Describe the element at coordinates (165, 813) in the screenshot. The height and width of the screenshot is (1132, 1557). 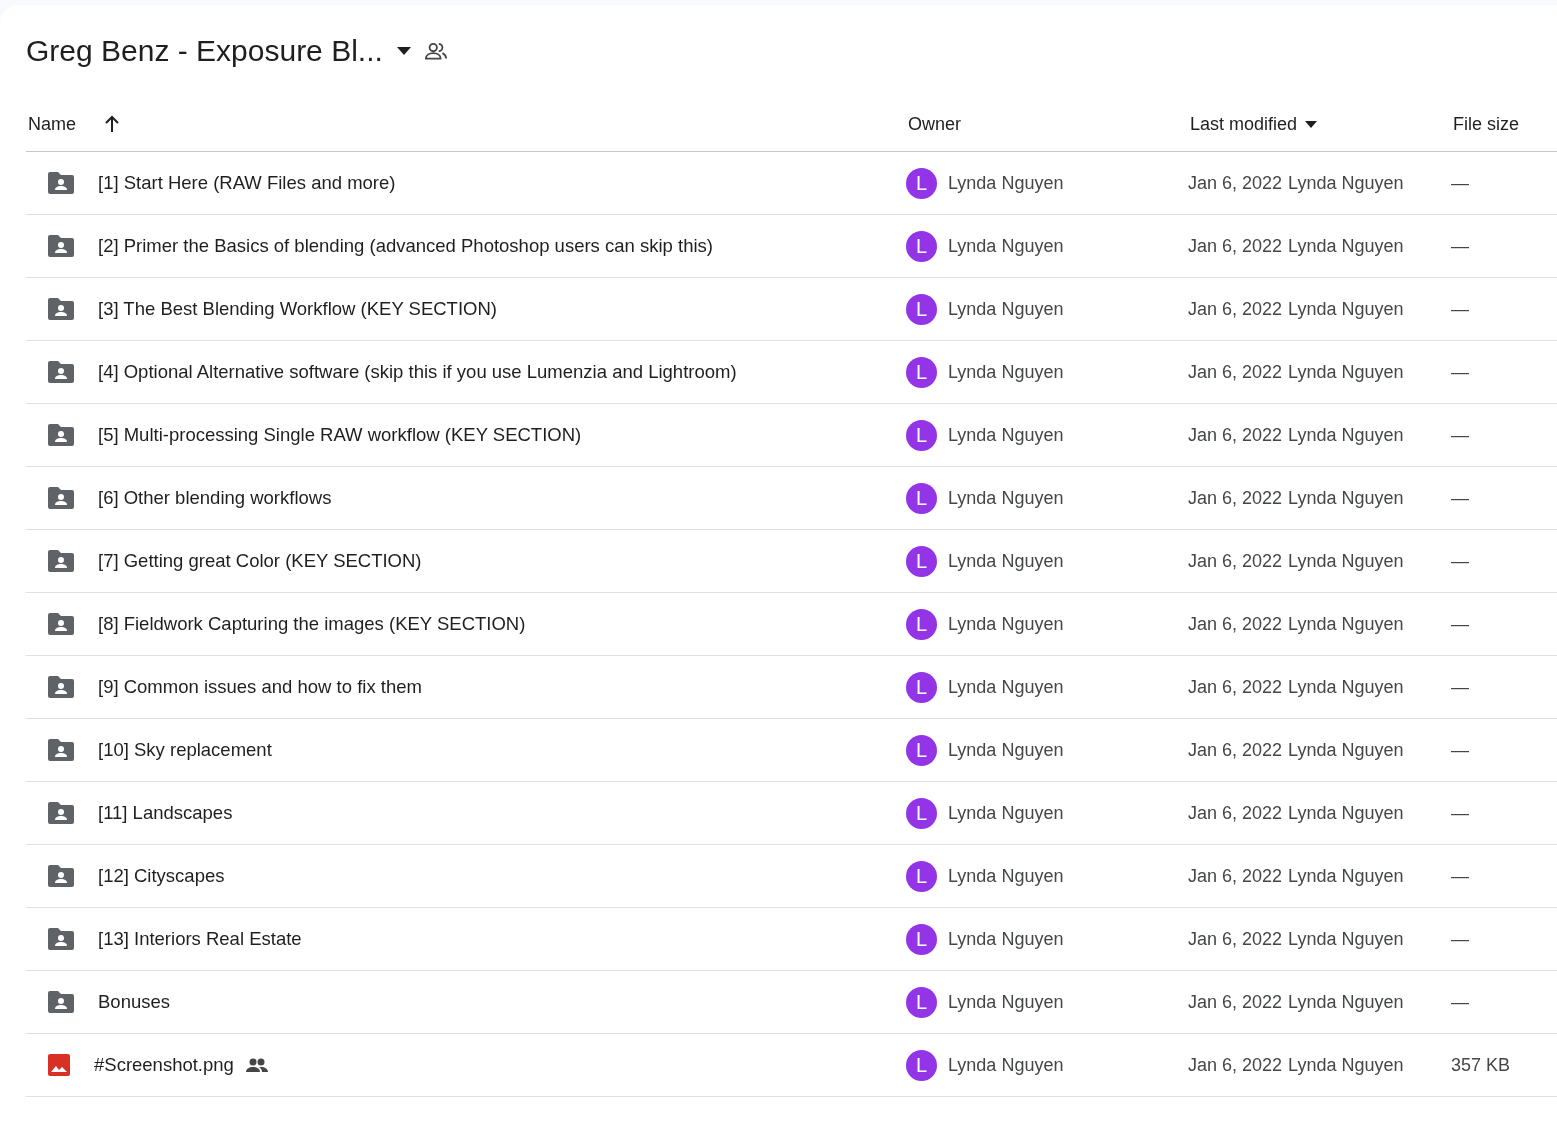
I see `file-name: [11] Landscapes` at that location.